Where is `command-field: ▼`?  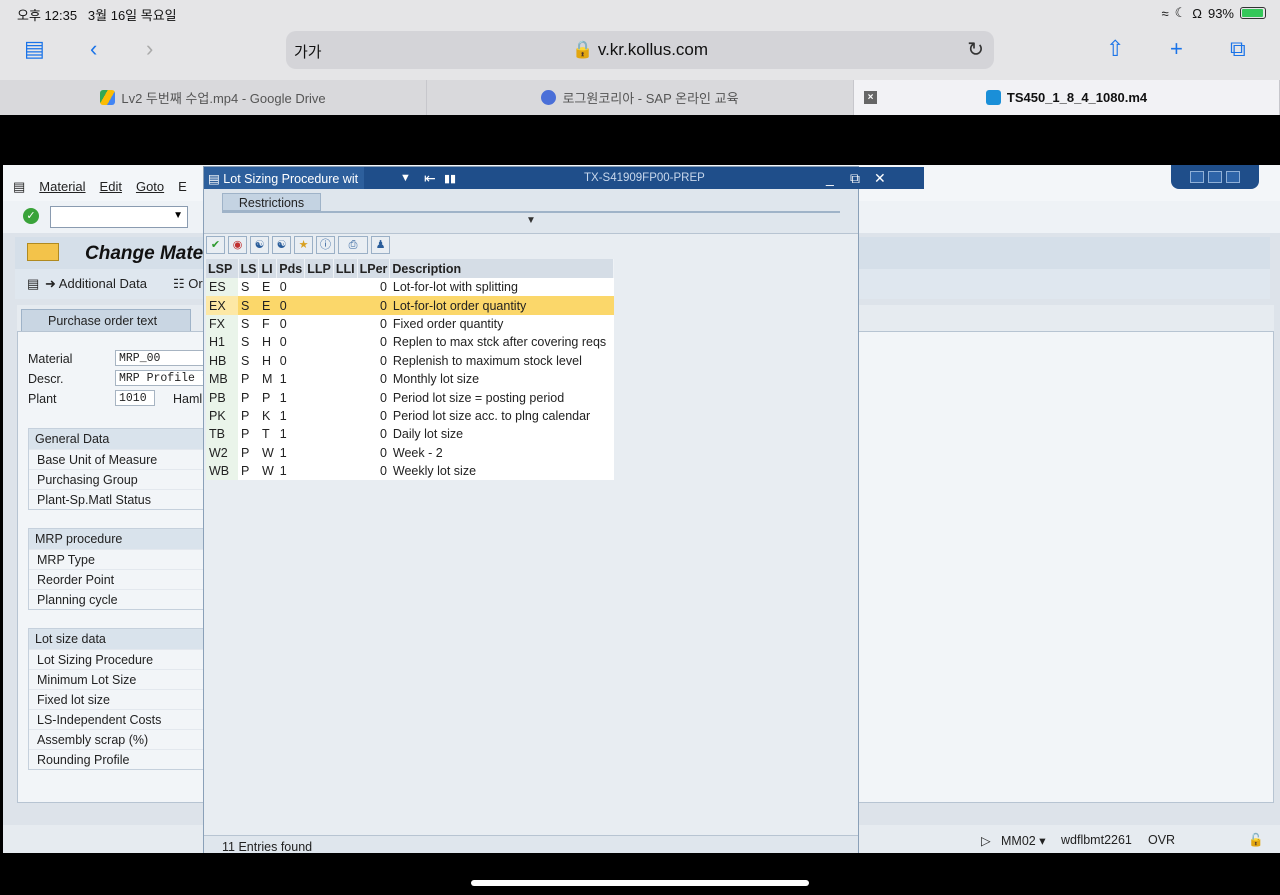 command-field: ▼ is located at coordinates (119, 217).